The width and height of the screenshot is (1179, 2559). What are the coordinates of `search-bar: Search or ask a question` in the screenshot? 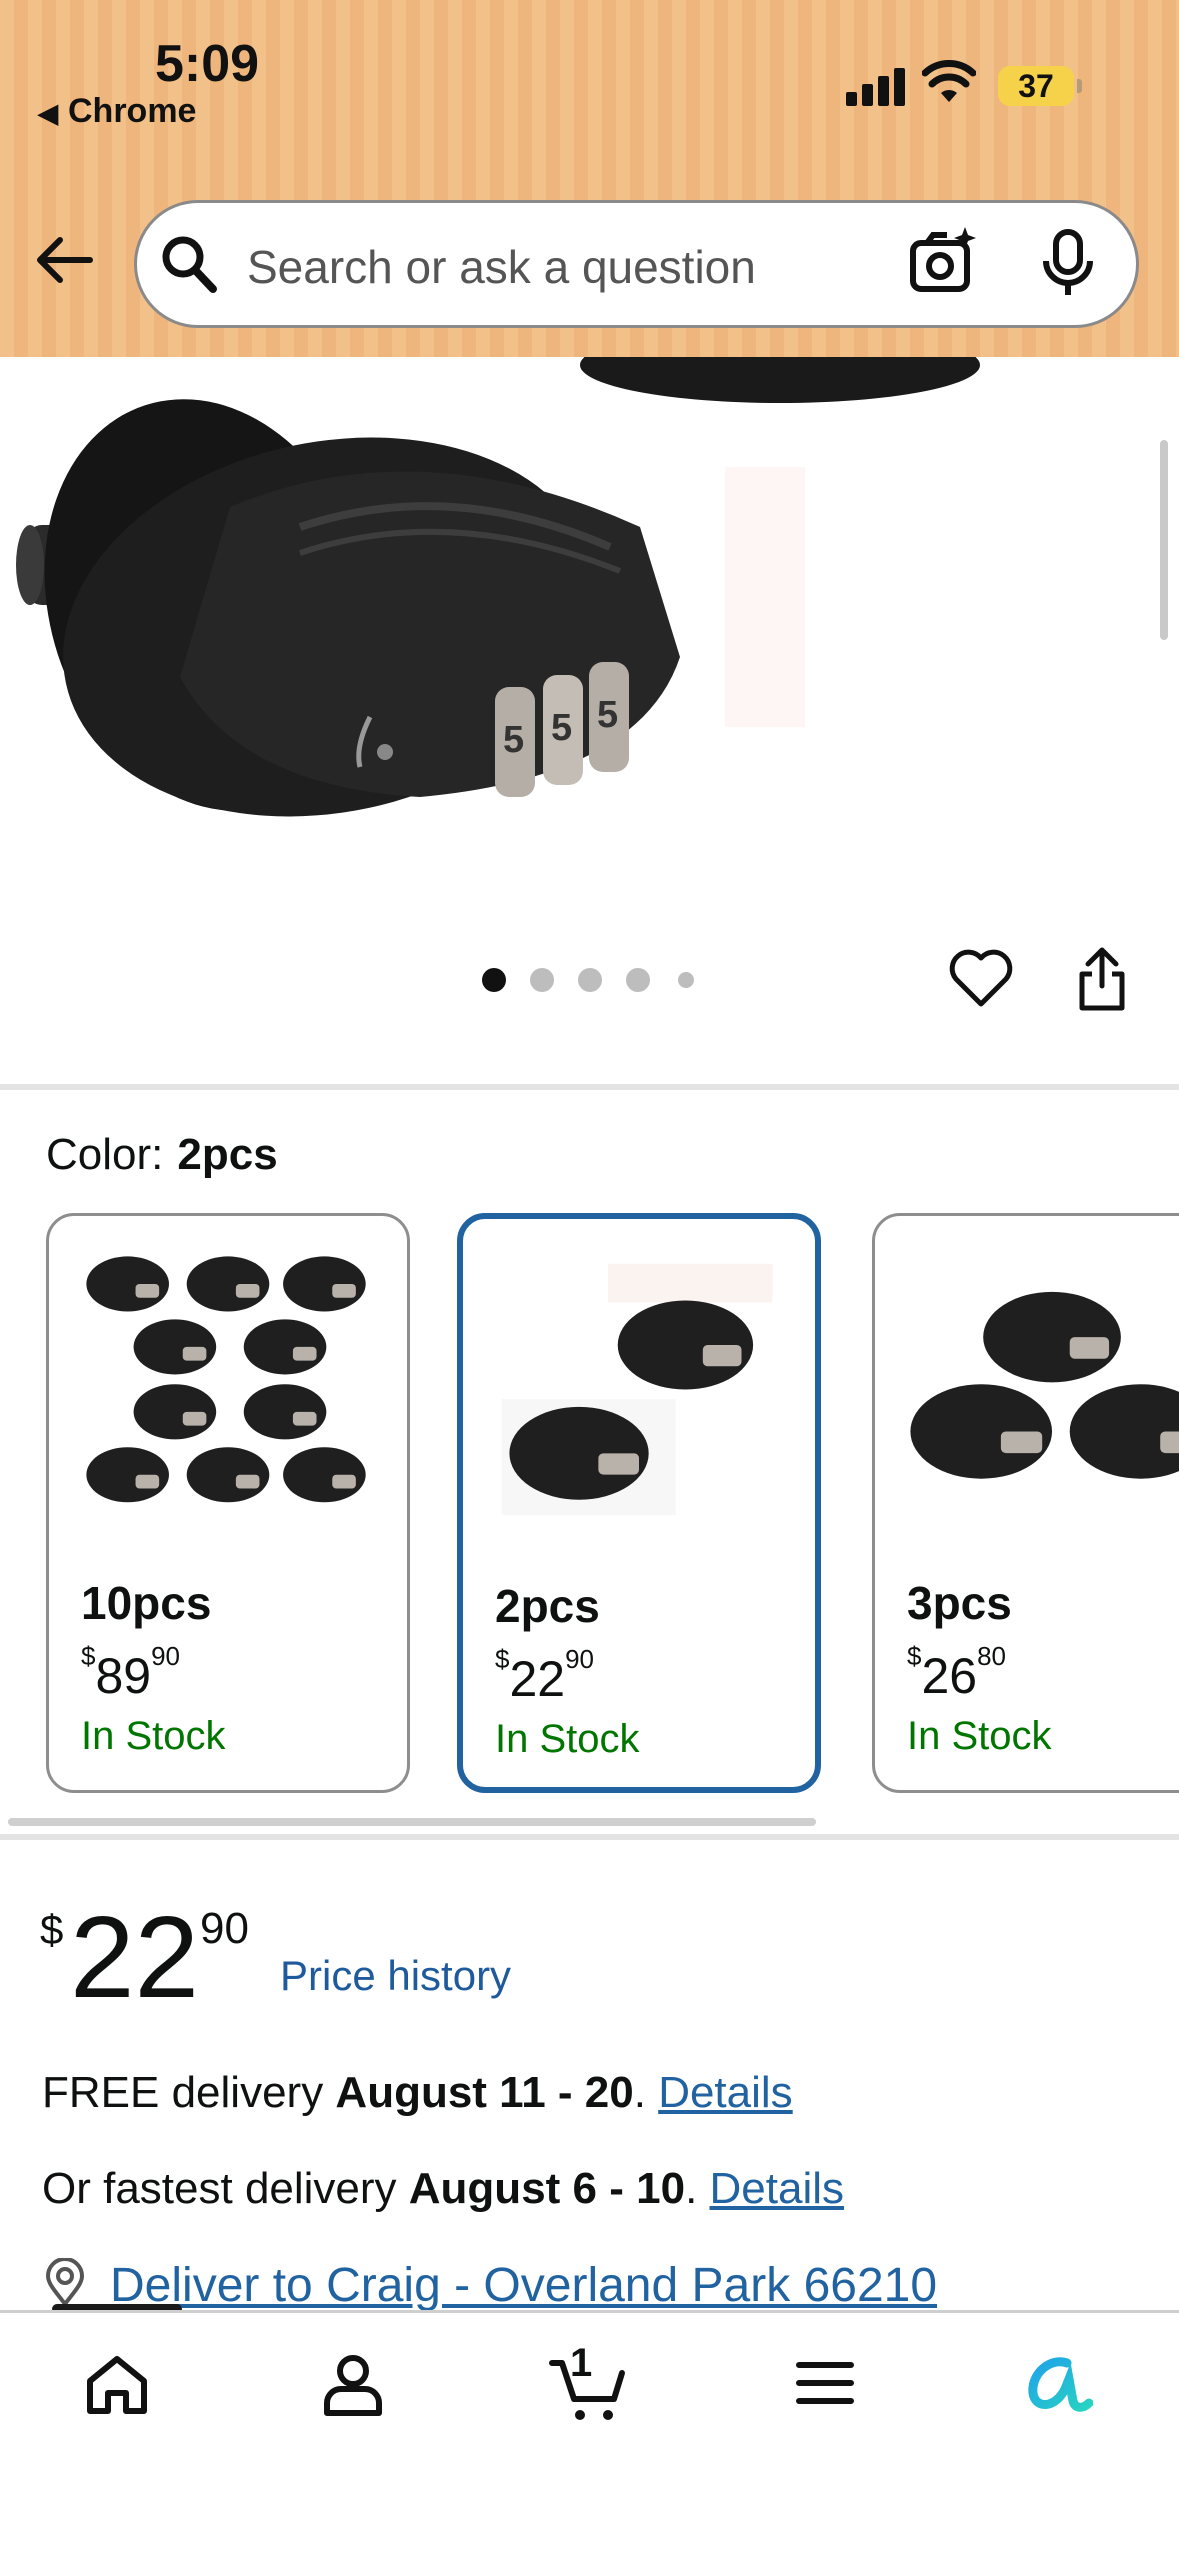 It's located at (636, 264).